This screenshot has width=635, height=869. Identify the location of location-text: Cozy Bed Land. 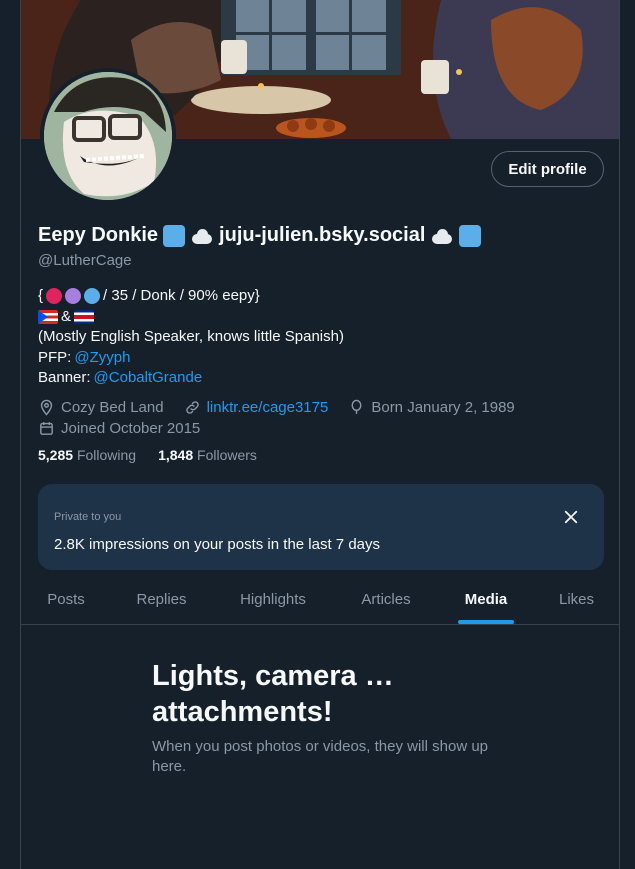
(112, 407).